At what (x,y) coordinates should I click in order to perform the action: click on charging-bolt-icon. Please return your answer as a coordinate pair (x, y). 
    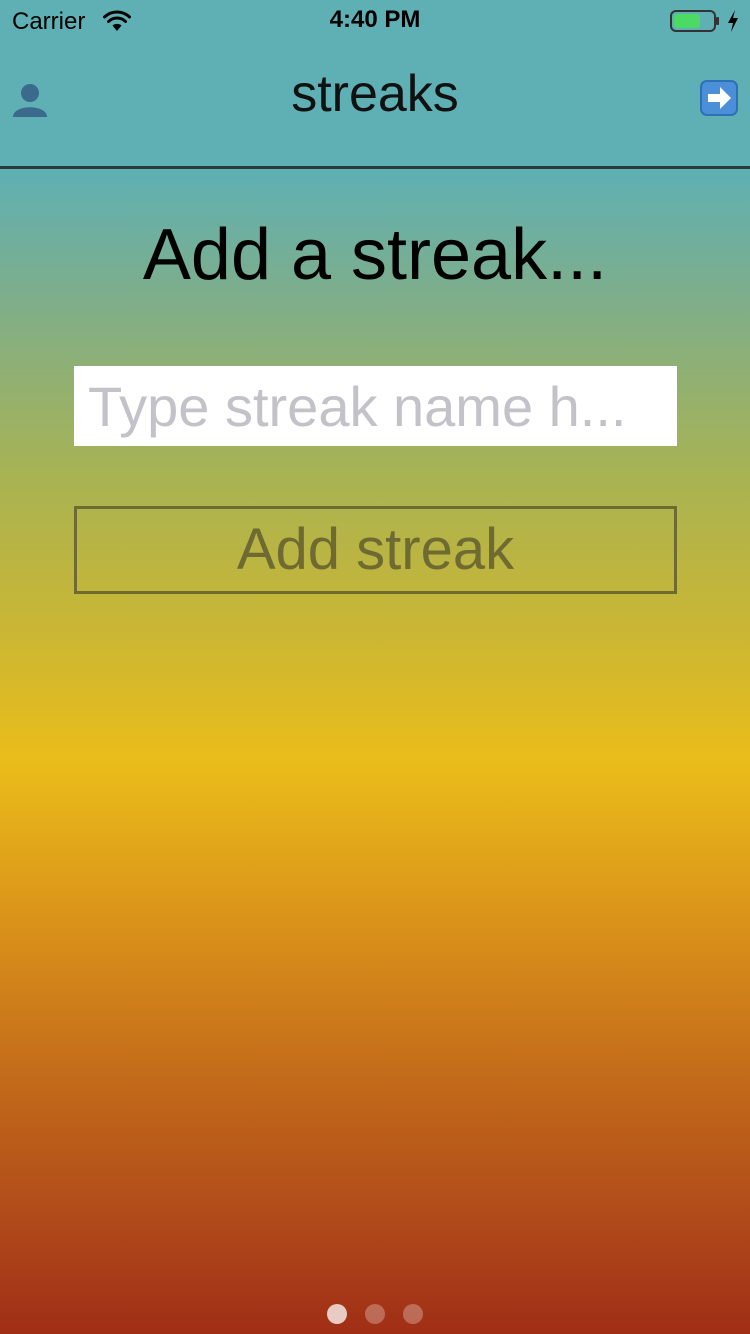
    Looking at the image, I should click on (733, 21).